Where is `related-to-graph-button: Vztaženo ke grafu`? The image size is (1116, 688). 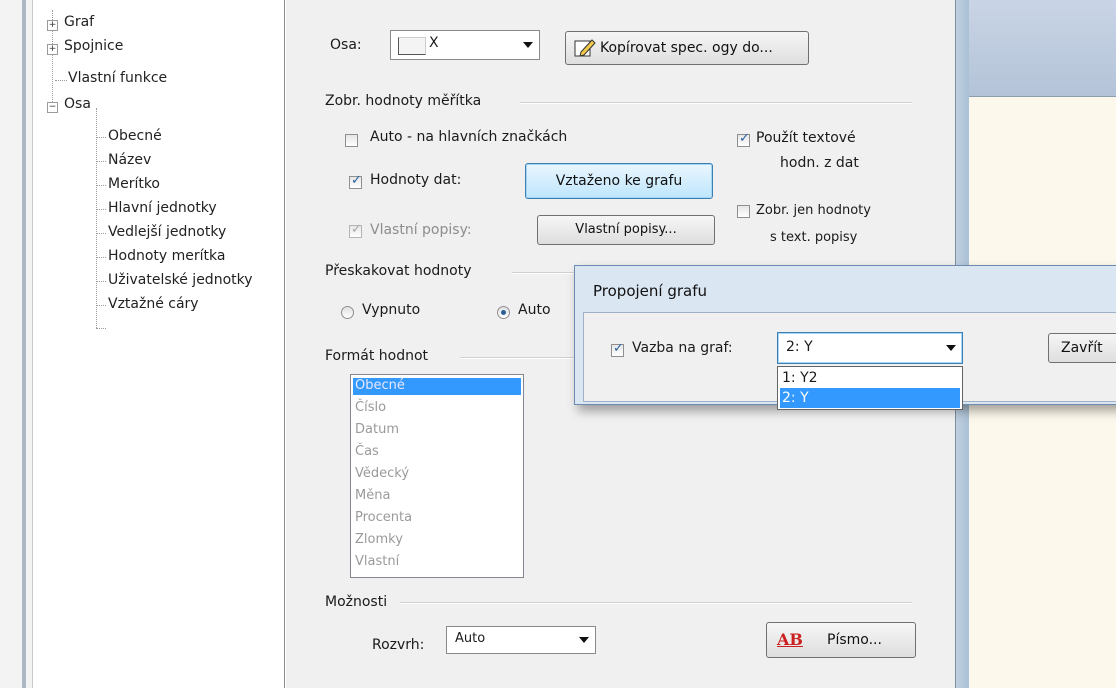 related-to-graph-button: Vztaženo ke grafu is located at coordinates (619, 181).